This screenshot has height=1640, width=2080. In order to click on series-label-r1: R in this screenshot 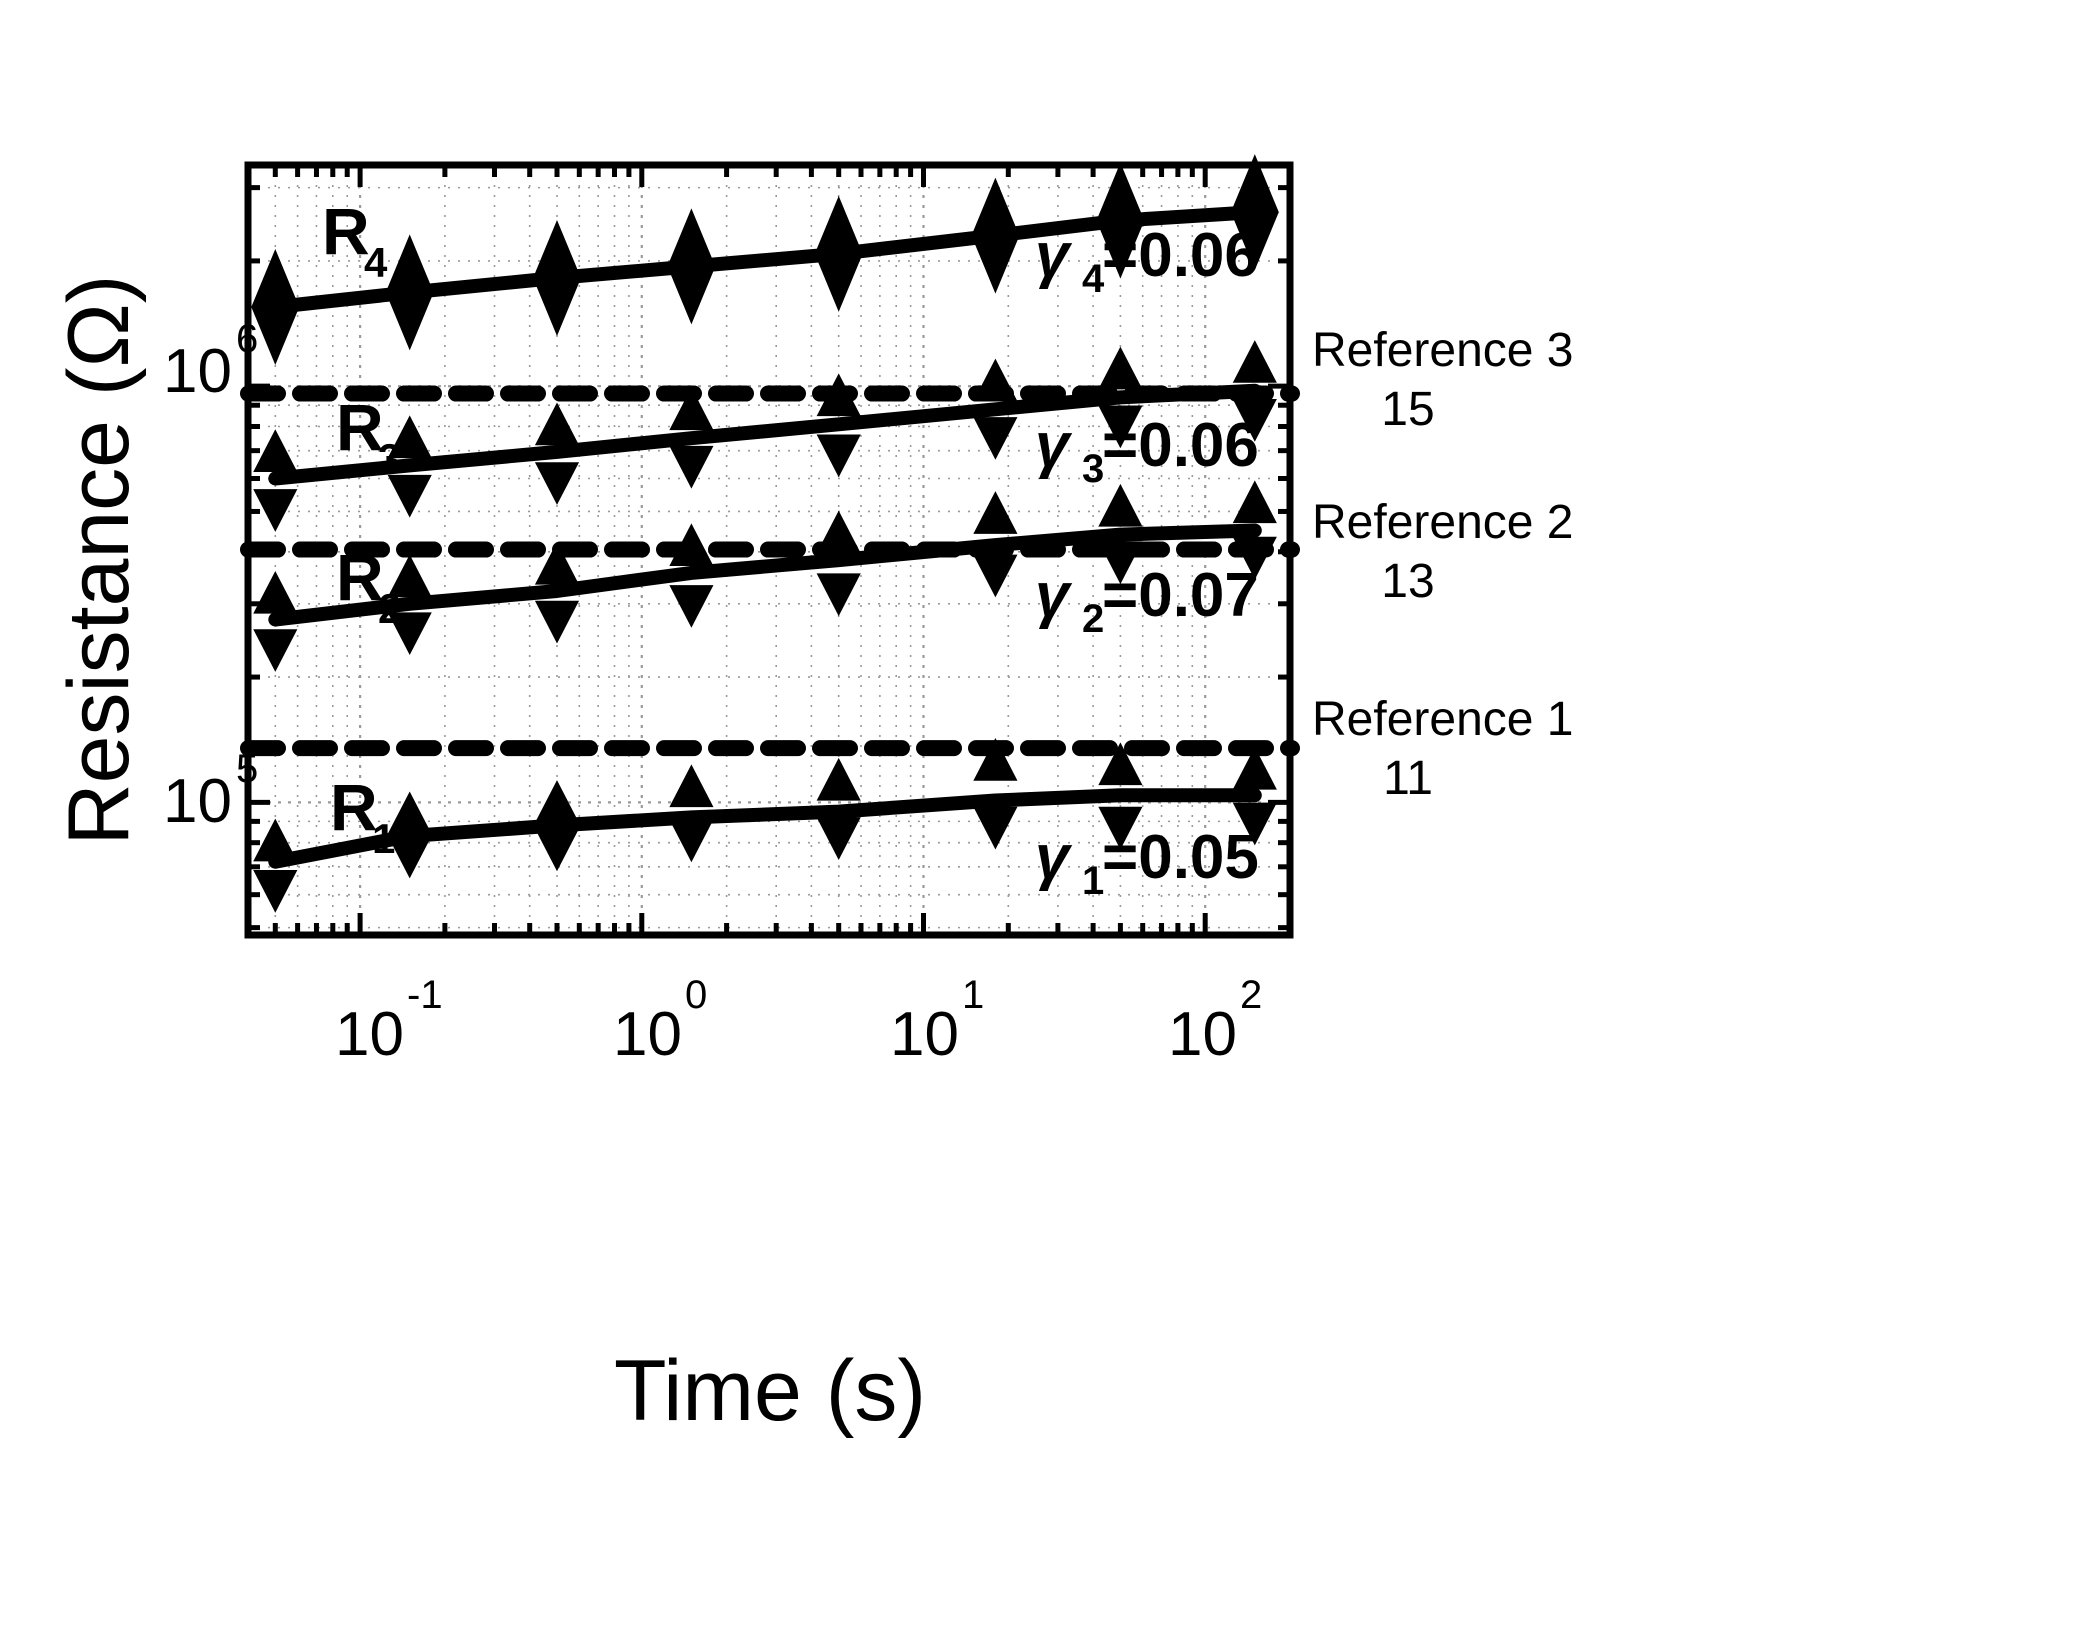, I will do `click(354, 807)`.